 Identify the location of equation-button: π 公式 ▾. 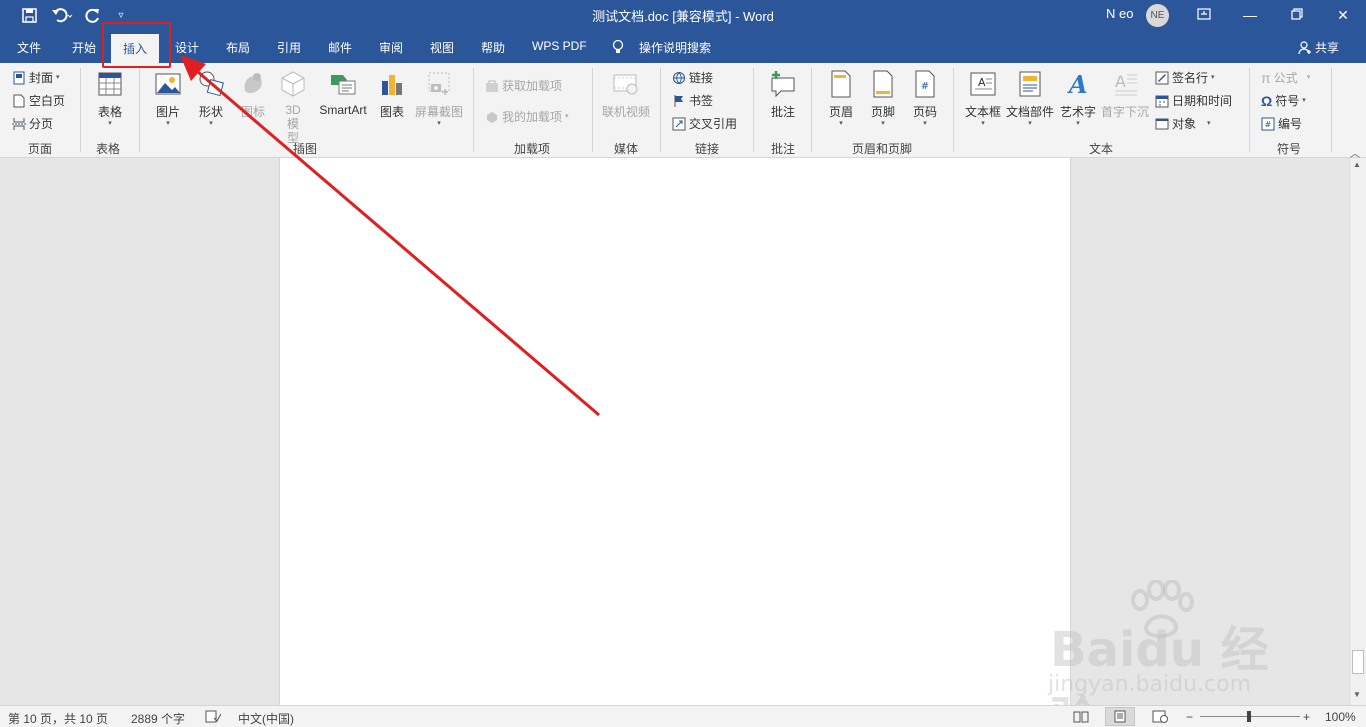
(1285, 77).